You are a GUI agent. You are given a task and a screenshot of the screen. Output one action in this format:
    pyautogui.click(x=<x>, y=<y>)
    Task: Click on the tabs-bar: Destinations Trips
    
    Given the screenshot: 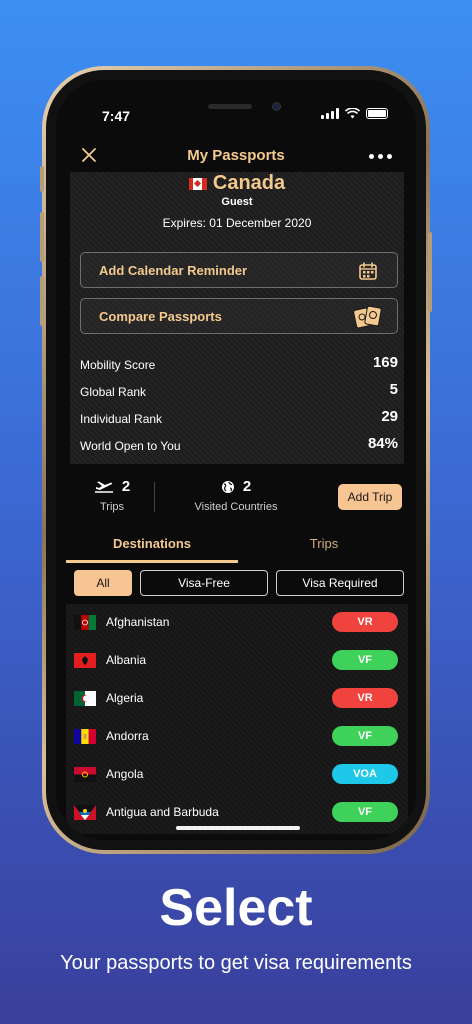 What is the action you would take?
    pyautogui.click(x=236, y=546)
    